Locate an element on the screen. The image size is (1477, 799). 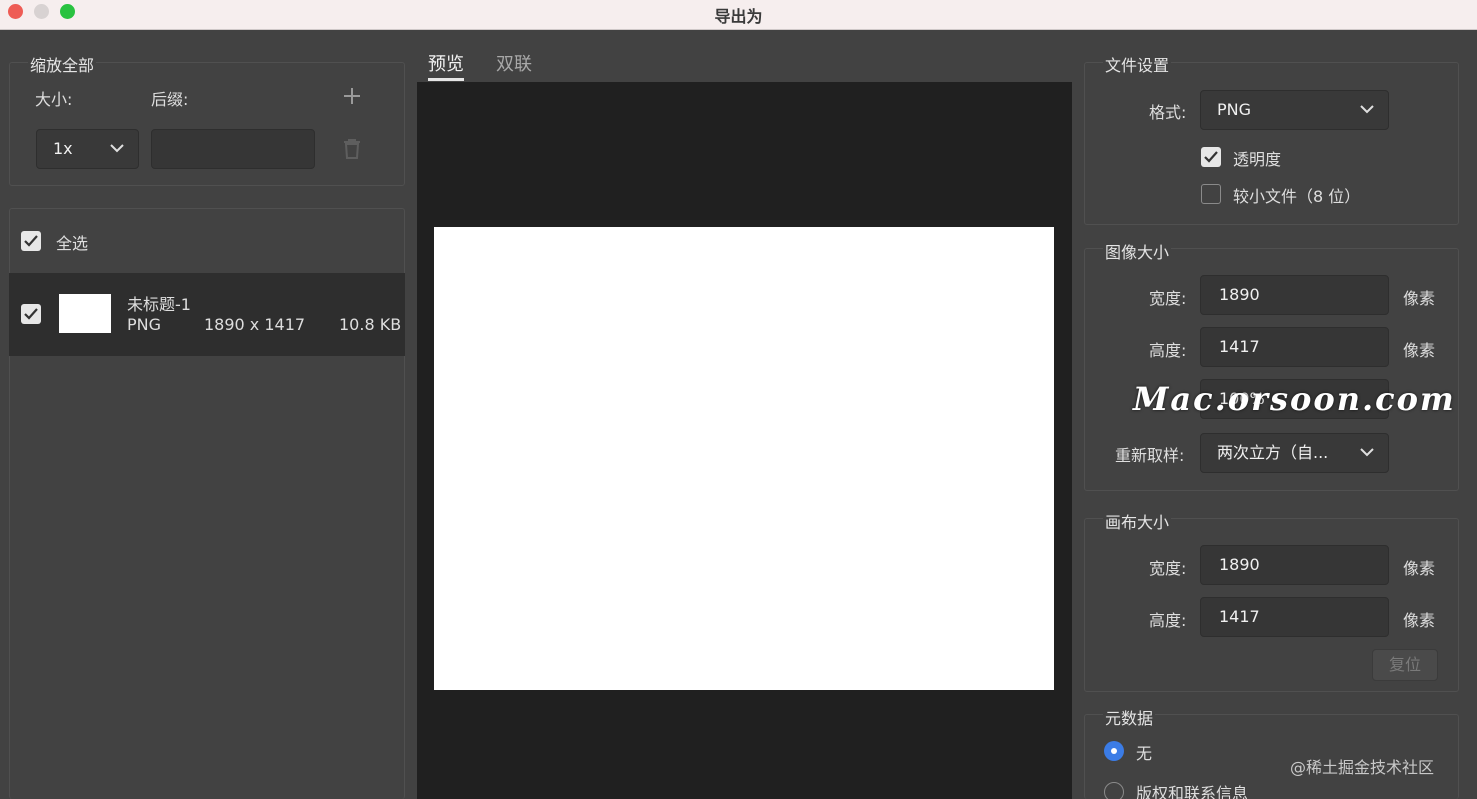
suffix-label: 后缀: is located at coordinates (170, 99).